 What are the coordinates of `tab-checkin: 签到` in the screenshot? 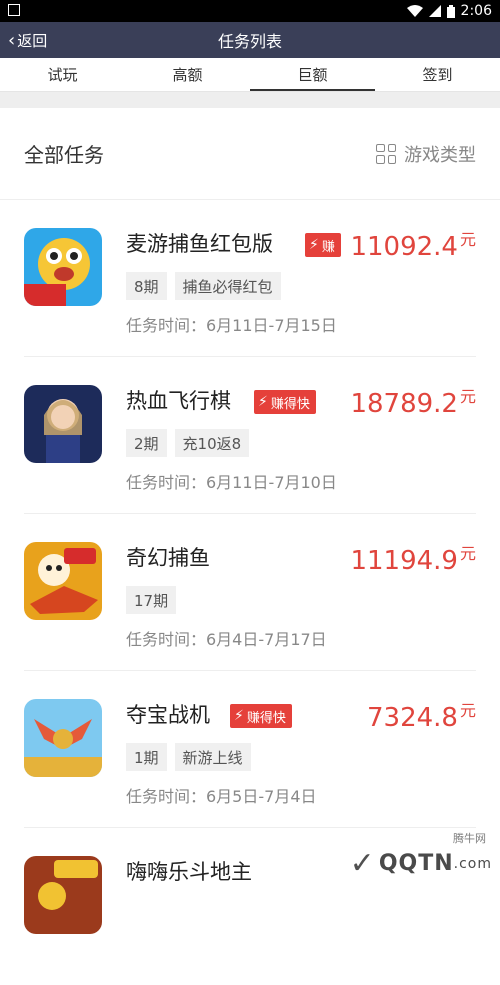 It's located at (437, 74).